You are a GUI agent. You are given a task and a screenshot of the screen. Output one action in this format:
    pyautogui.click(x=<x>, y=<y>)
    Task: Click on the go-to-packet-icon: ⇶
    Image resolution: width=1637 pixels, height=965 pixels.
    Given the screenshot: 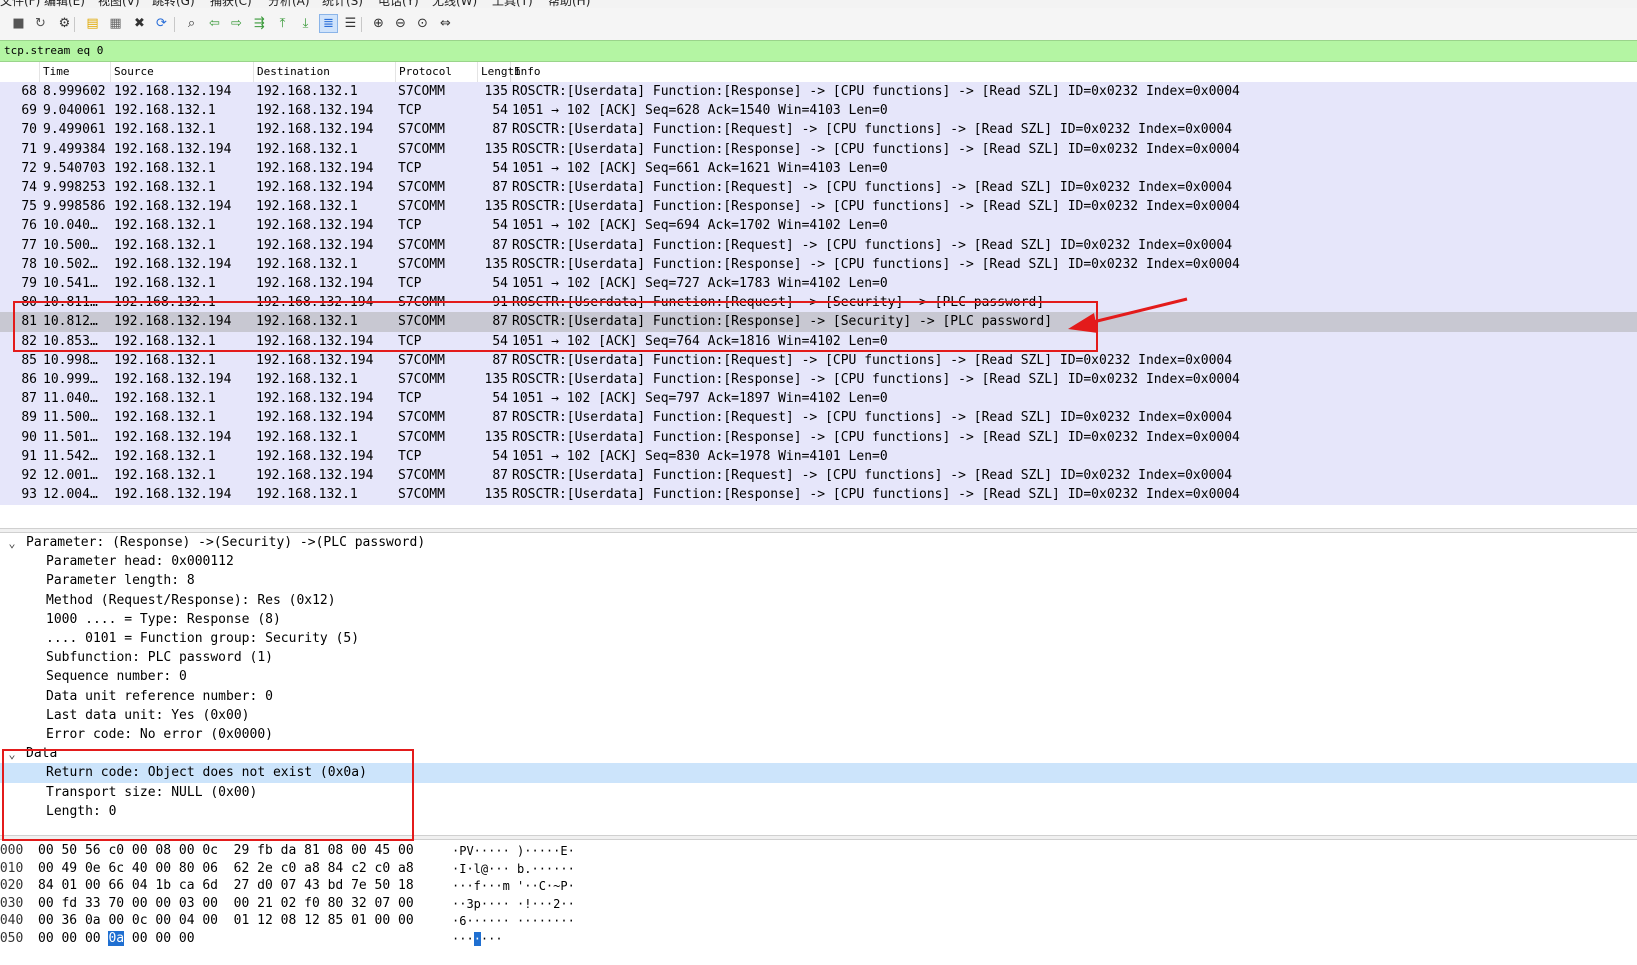 What is the action you would take?
    pyautogui.click(x=259, y=23)
    